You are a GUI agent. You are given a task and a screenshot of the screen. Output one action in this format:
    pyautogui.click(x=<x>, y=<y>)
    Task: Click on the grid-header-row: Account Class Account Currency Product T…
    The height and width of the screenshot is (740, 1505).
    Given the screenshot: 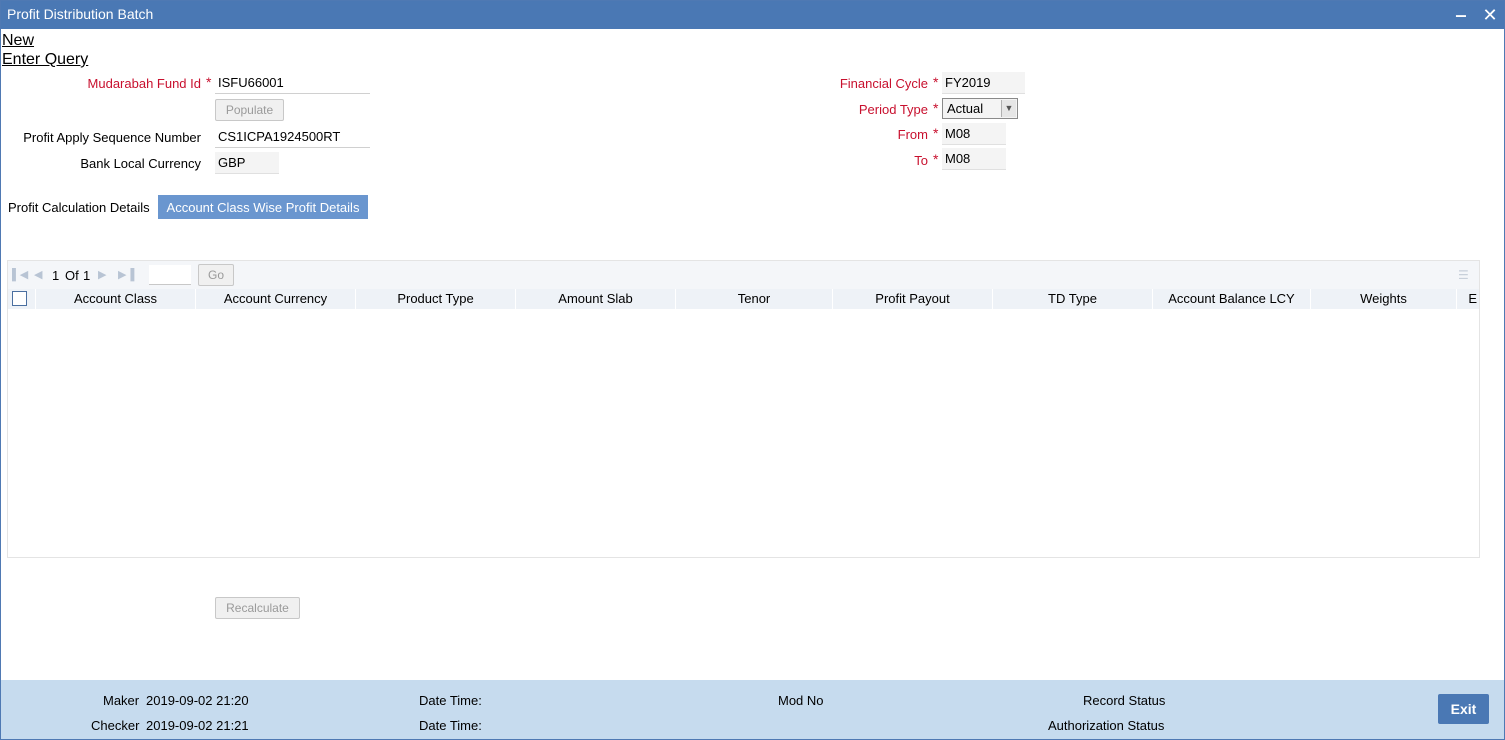 What is the action you would take?
    pyautogui.click(x=743, y=299)
    